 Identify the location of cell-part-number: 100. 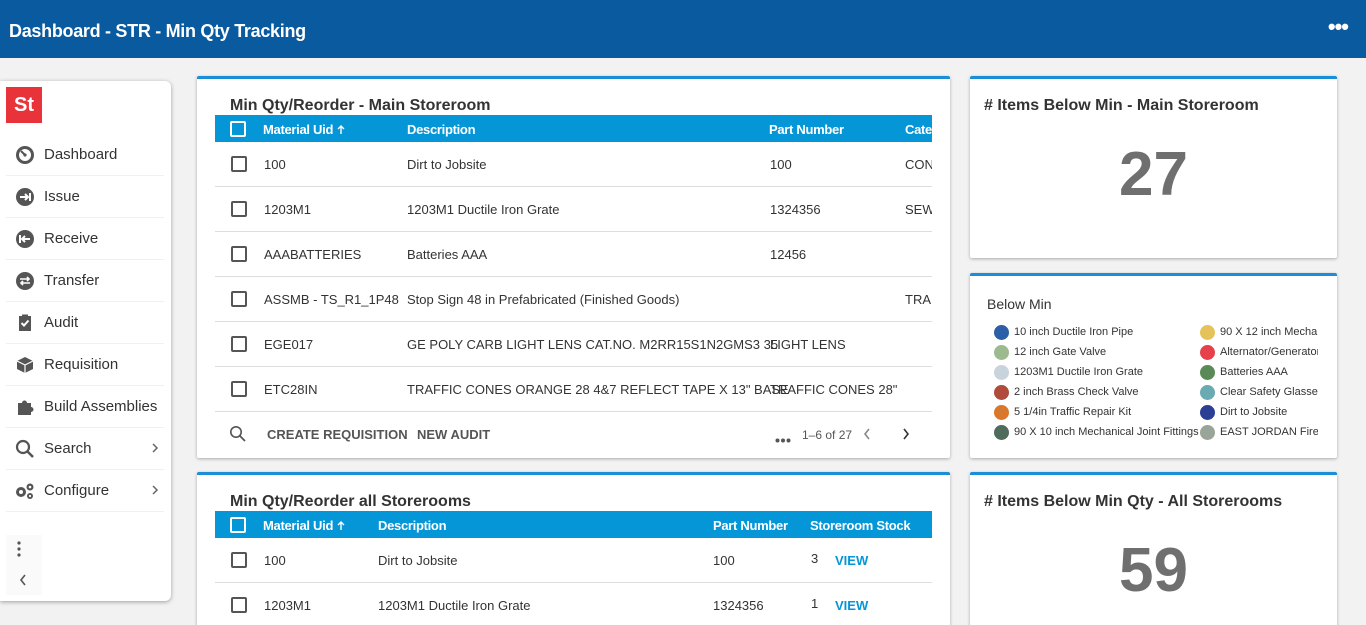
(781, 164).